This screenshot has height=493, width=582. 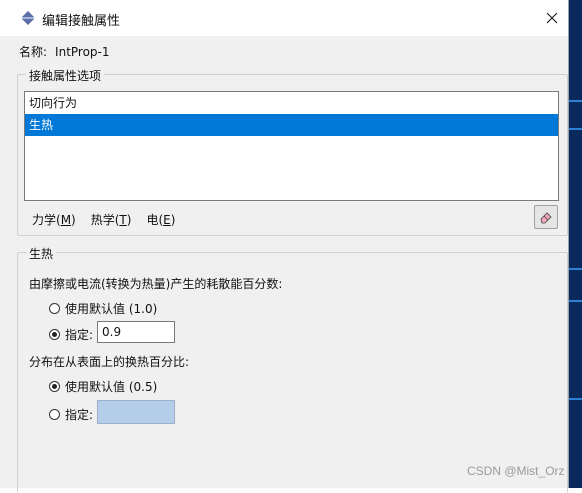 I want to click on q2-default-label: 使用默认值 (0.5), so click(x=111, y=387).